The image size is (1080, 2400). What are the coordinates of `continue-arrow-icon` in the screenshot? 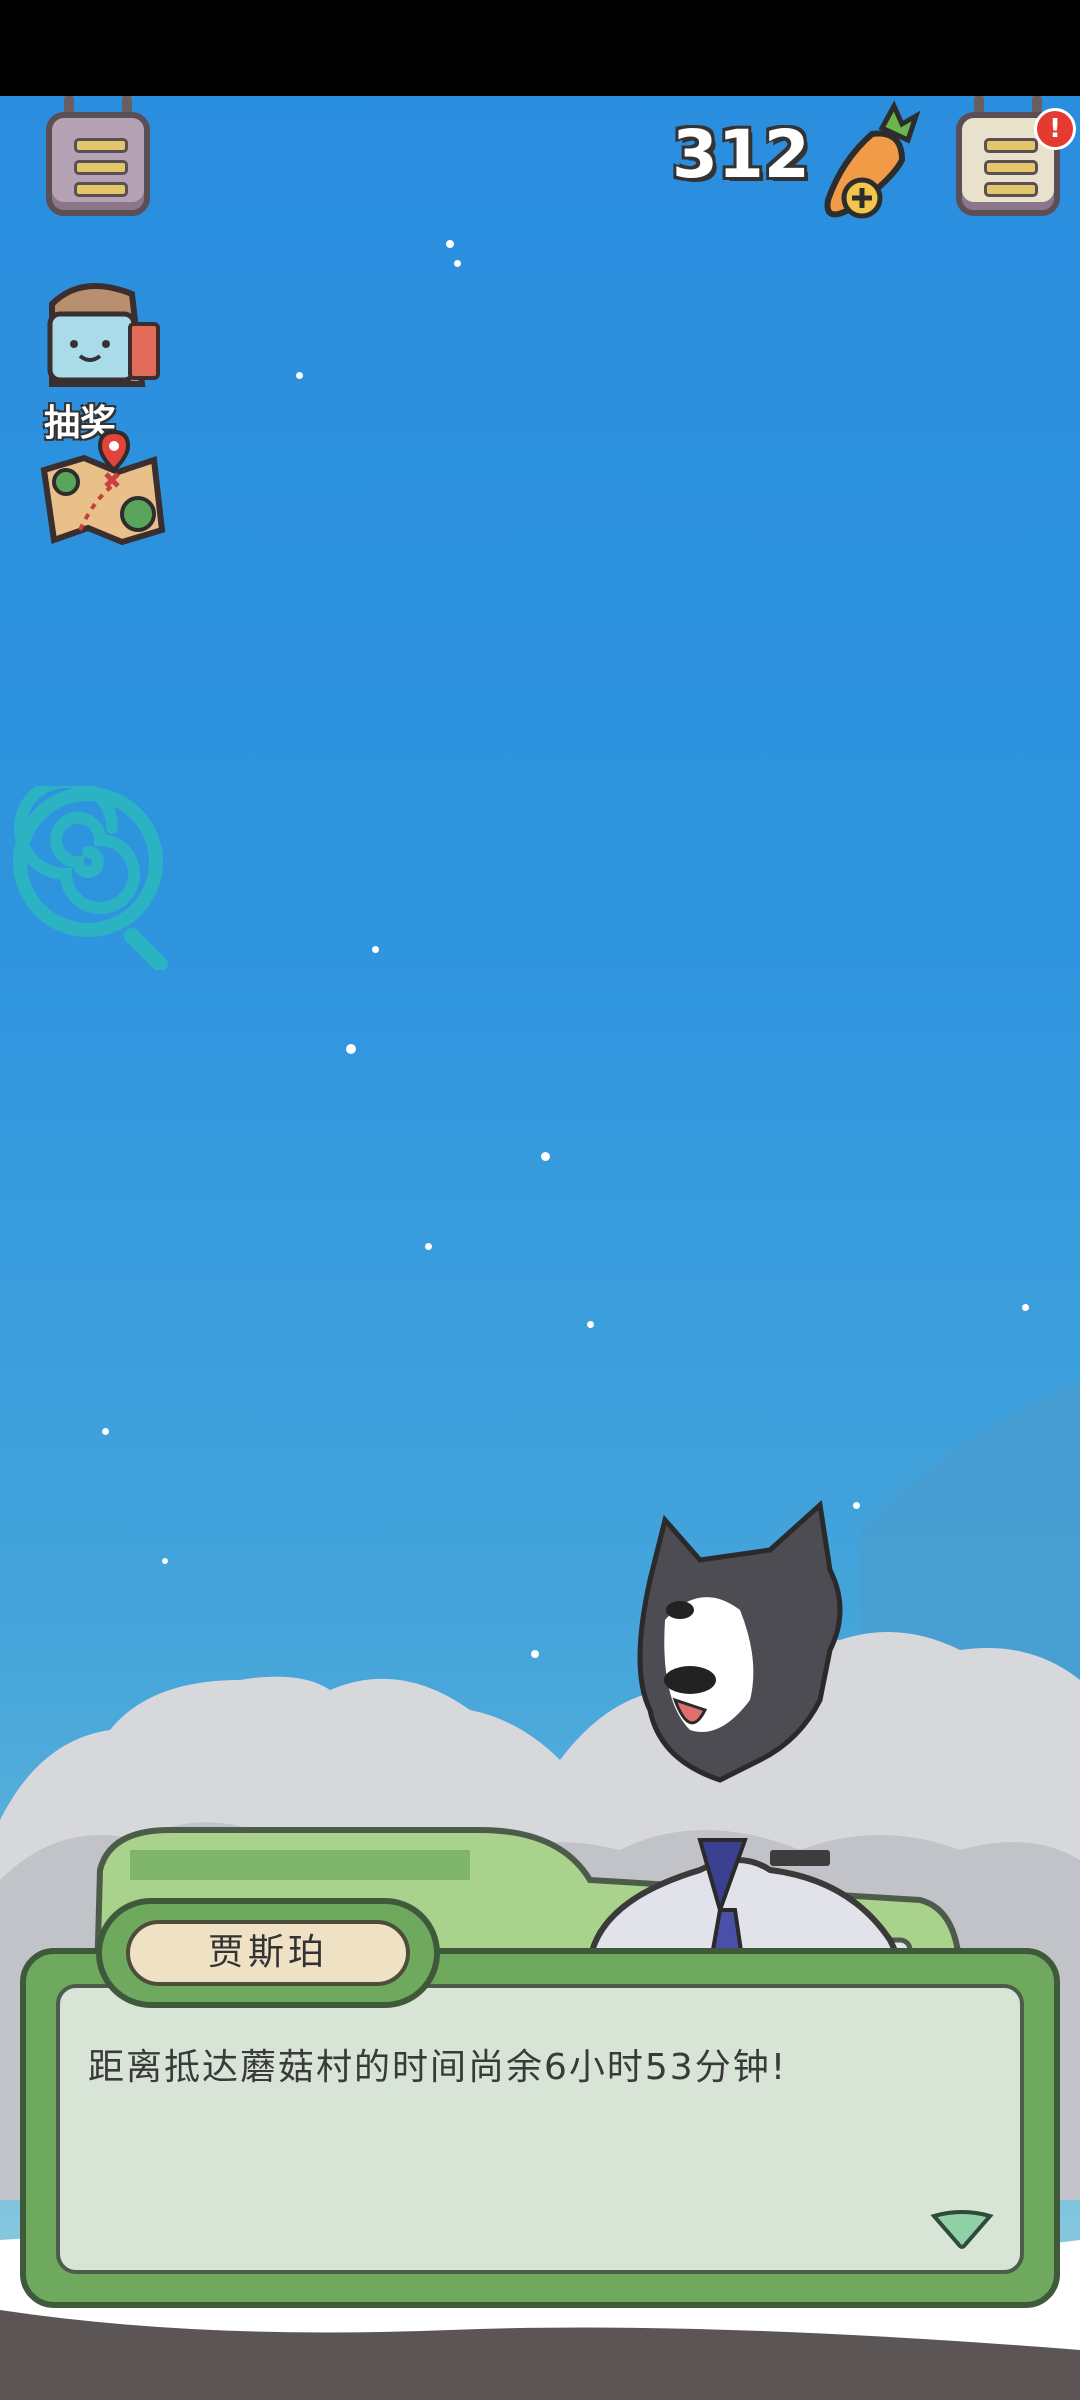 It's located at (962, 2230).